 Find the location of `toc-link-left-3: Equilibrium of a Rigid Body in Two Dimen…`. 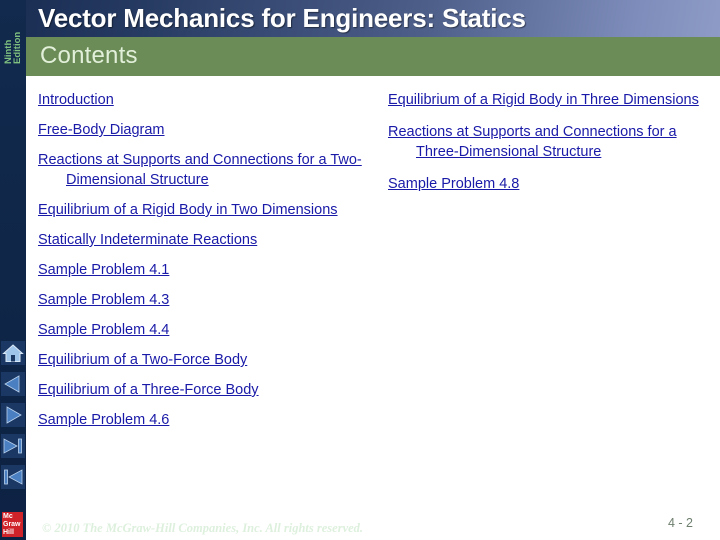

toc-link-left-3: Equilibrium of a Rigid Body in Two Dimen… is located at coordinates (203, 210).